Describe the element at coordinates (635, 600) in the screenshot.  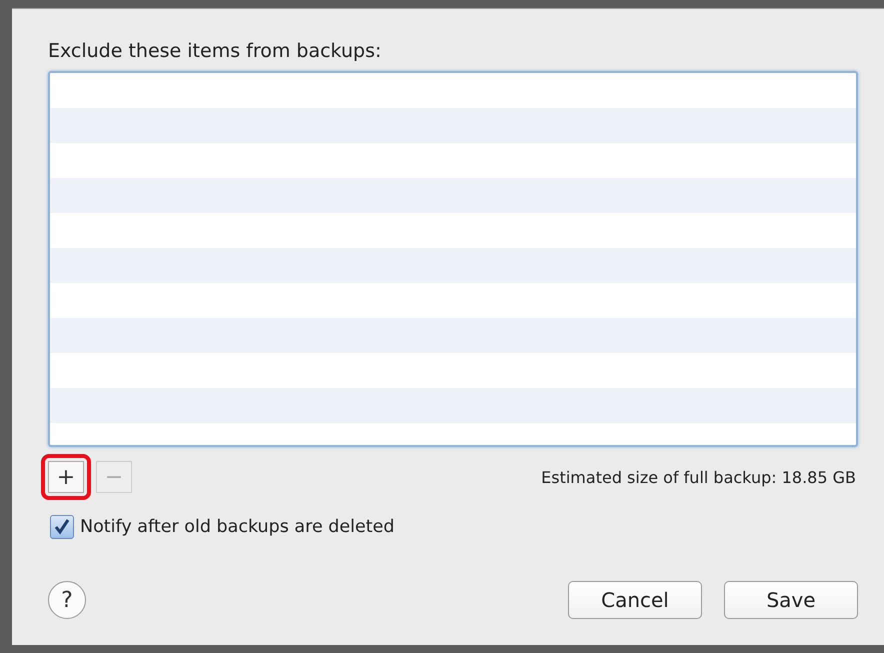
I see `dialog-button: Cancel` at that location.